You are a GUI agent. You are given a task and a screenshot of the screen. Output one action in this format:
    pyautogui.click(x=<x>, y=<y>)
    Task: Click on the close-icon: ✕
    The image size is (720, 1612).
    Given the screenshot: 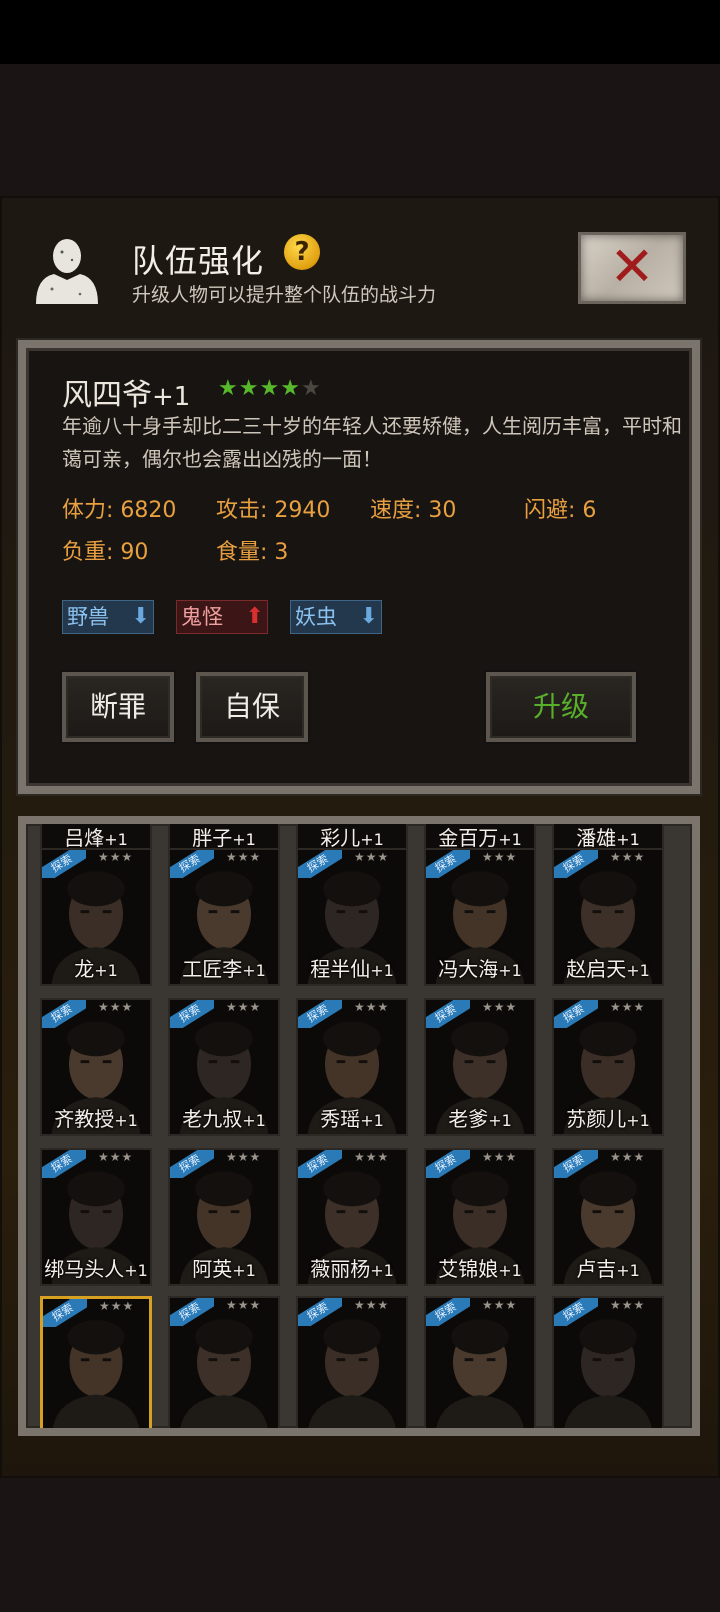 What is the action you would take?
    pyautogui.click(x=632, y=266)
    